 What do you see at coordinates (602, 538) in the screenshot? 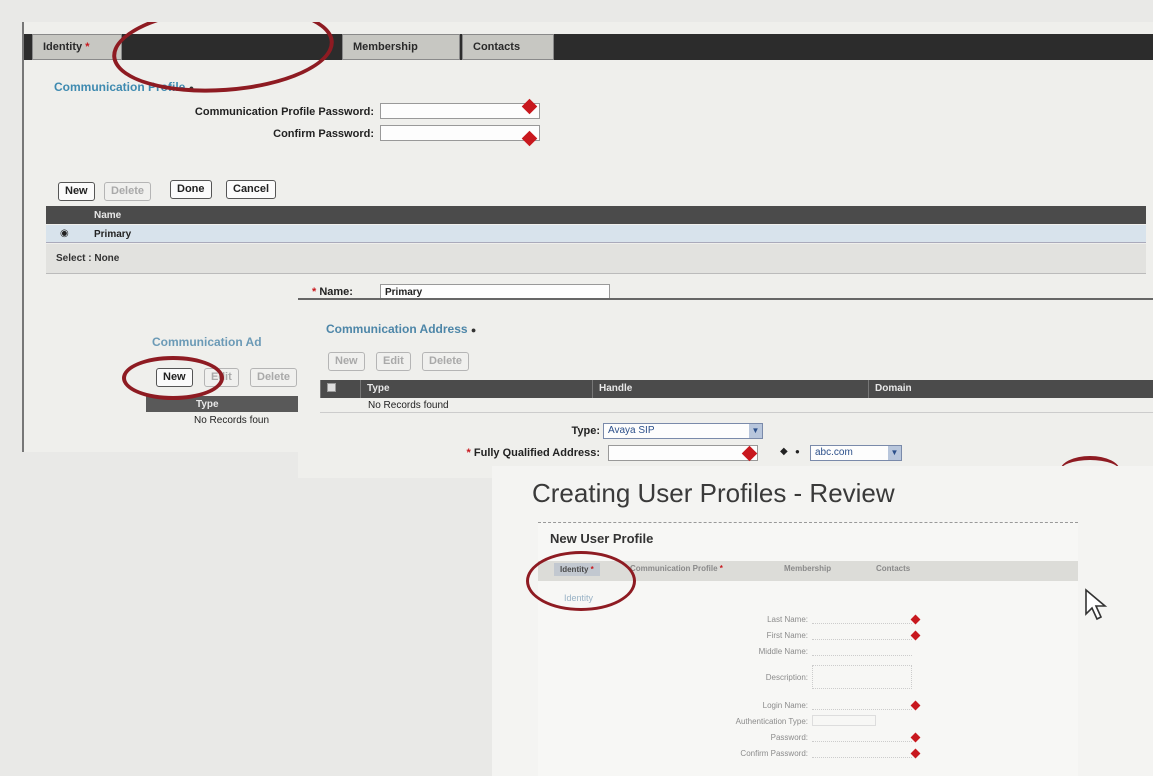
I see `card-title: New User Profile` at bounding box center [602, 538].